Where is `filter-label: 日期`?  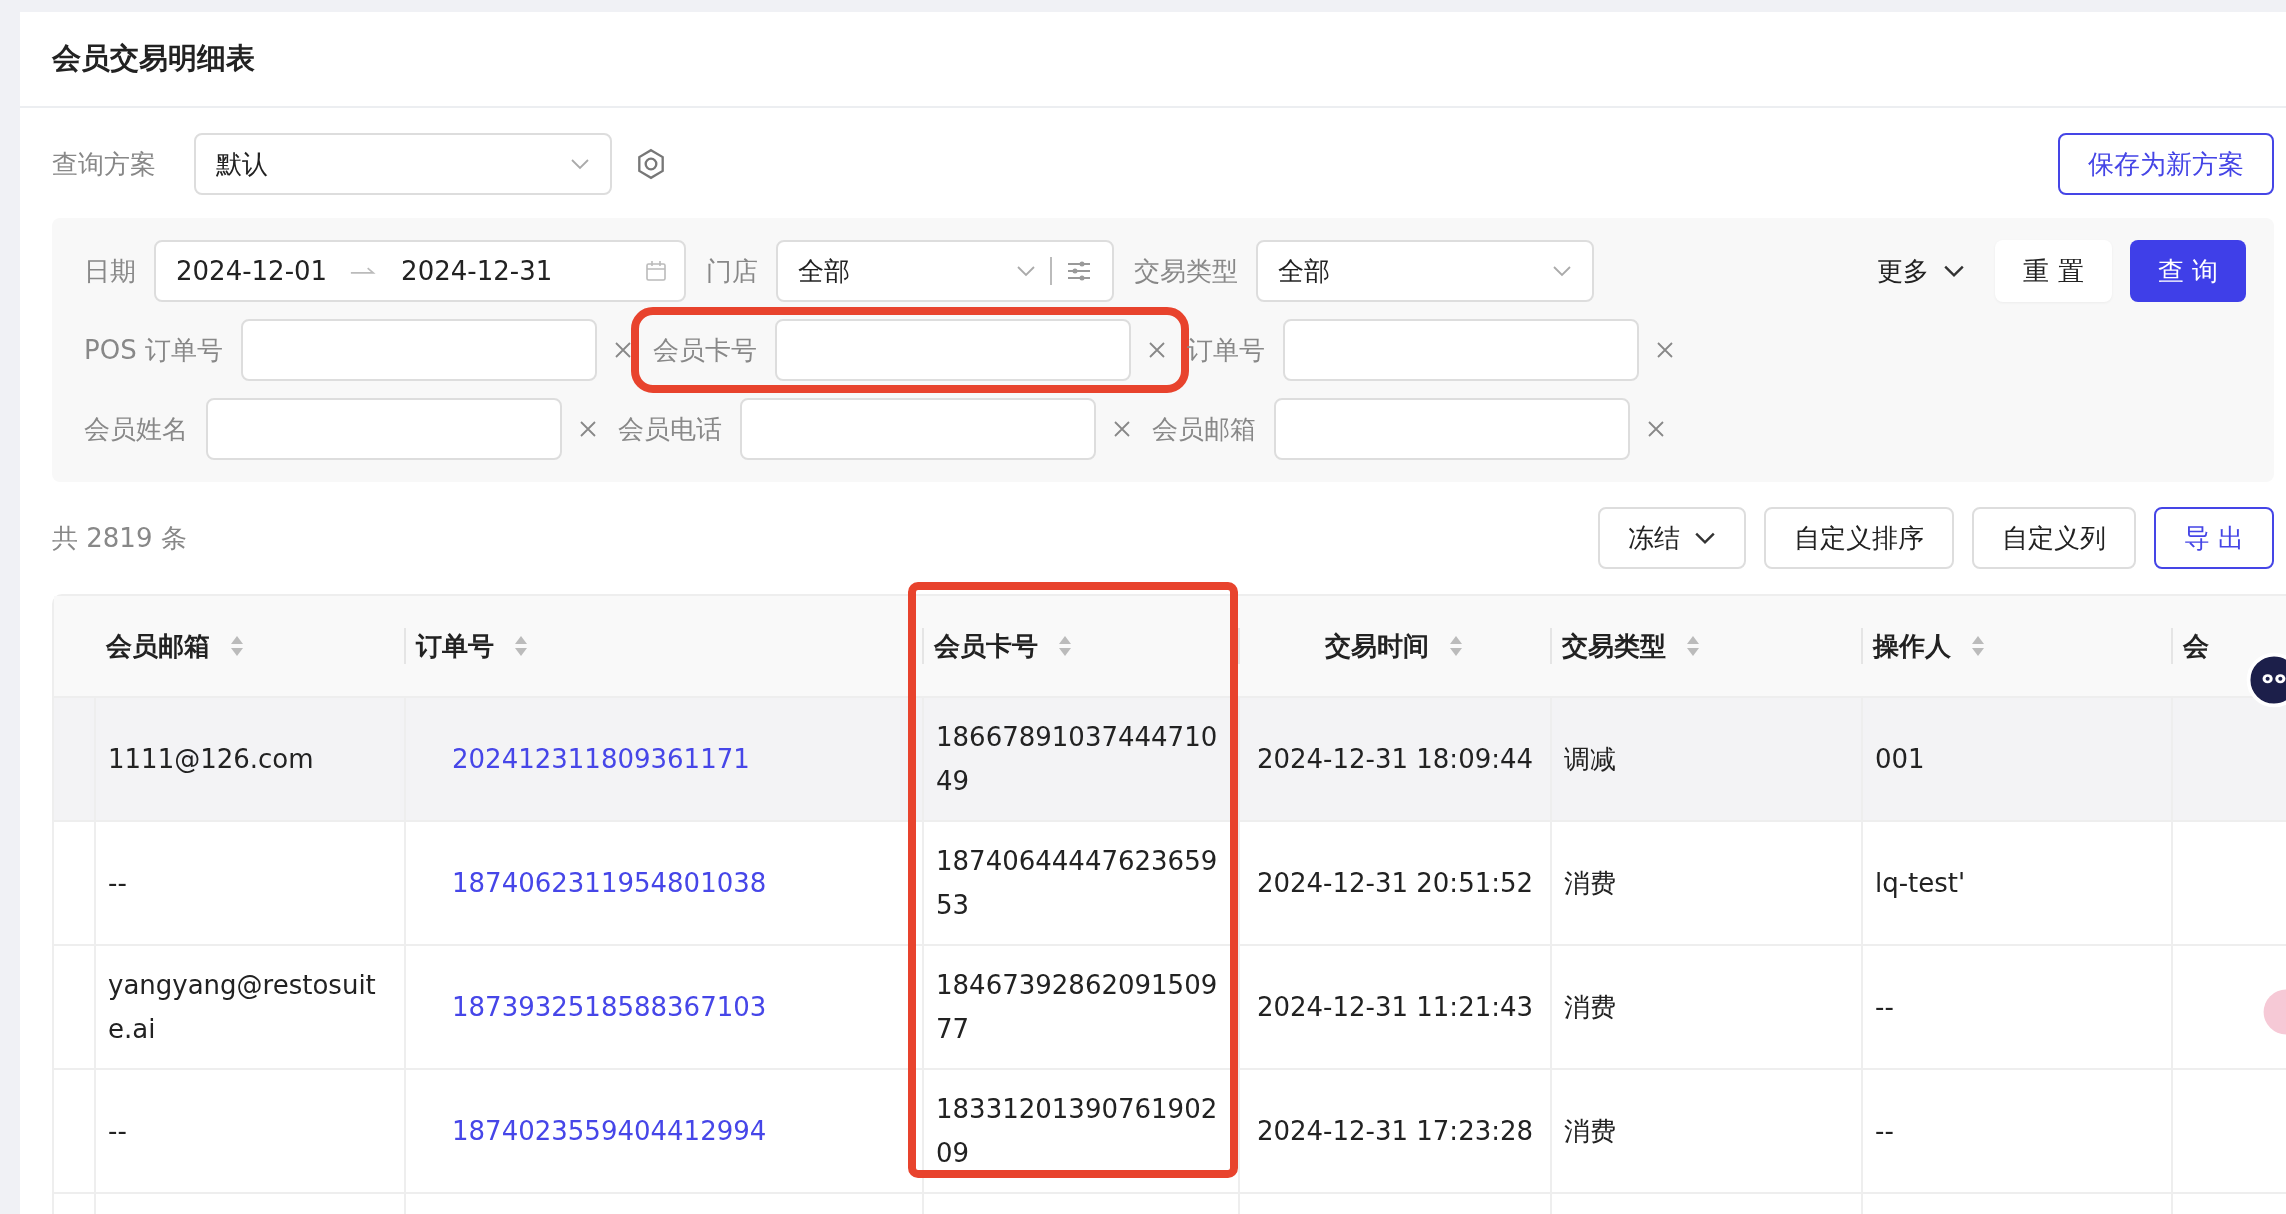
filter-label: 日期 is located at coordinates (110, 271).